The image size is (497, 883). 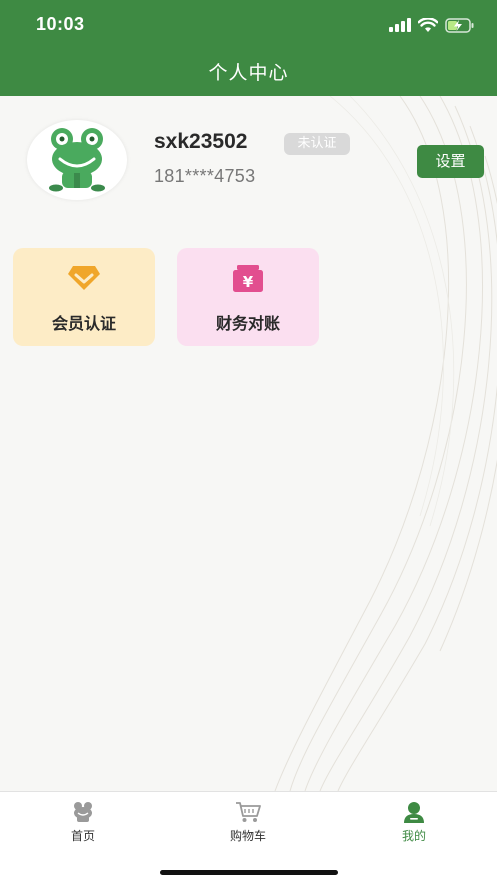 What do you see at coordinates (459, 25) in the screenshot?
I see `battery-charging-icon` at bounding box center [459, 25].